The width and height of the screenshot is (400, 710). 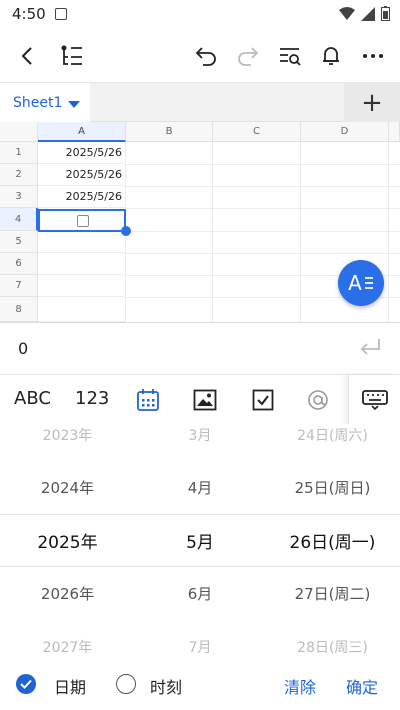 I want to click on fill-handle, so click(x=126, y=231).